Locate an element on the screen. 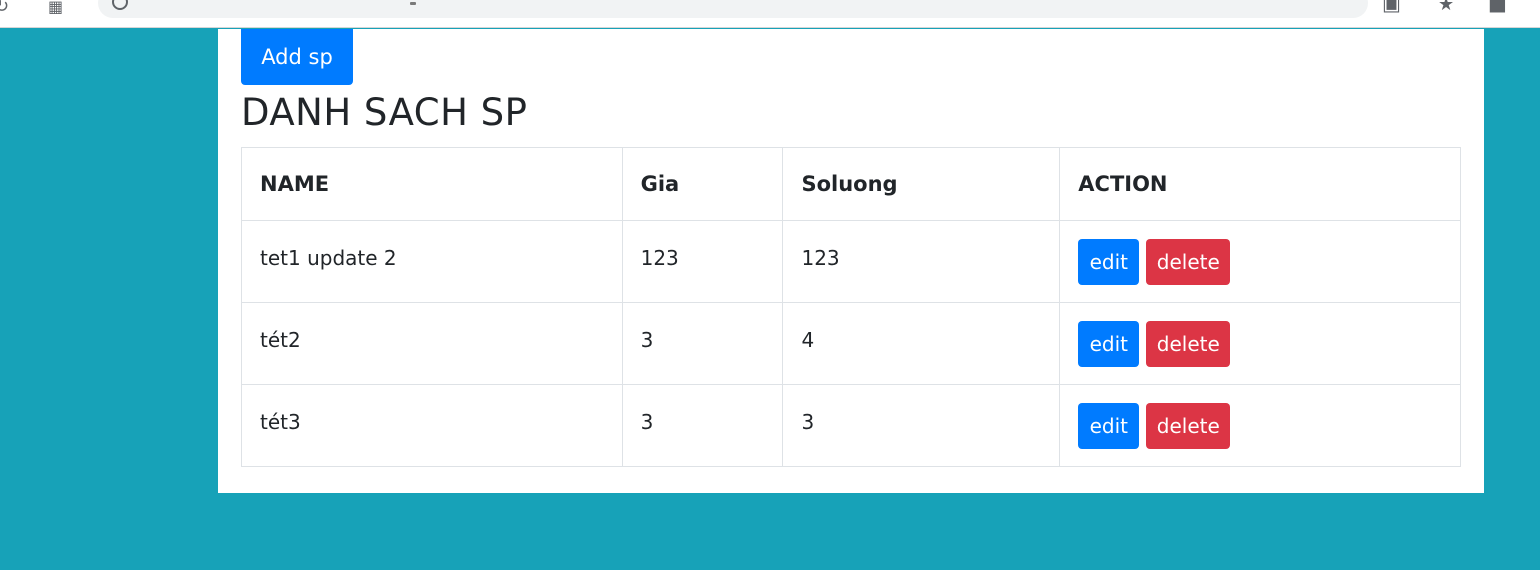  table-row: tet1 update 2 123 123 edit delete is located at coordinates (851, 261).